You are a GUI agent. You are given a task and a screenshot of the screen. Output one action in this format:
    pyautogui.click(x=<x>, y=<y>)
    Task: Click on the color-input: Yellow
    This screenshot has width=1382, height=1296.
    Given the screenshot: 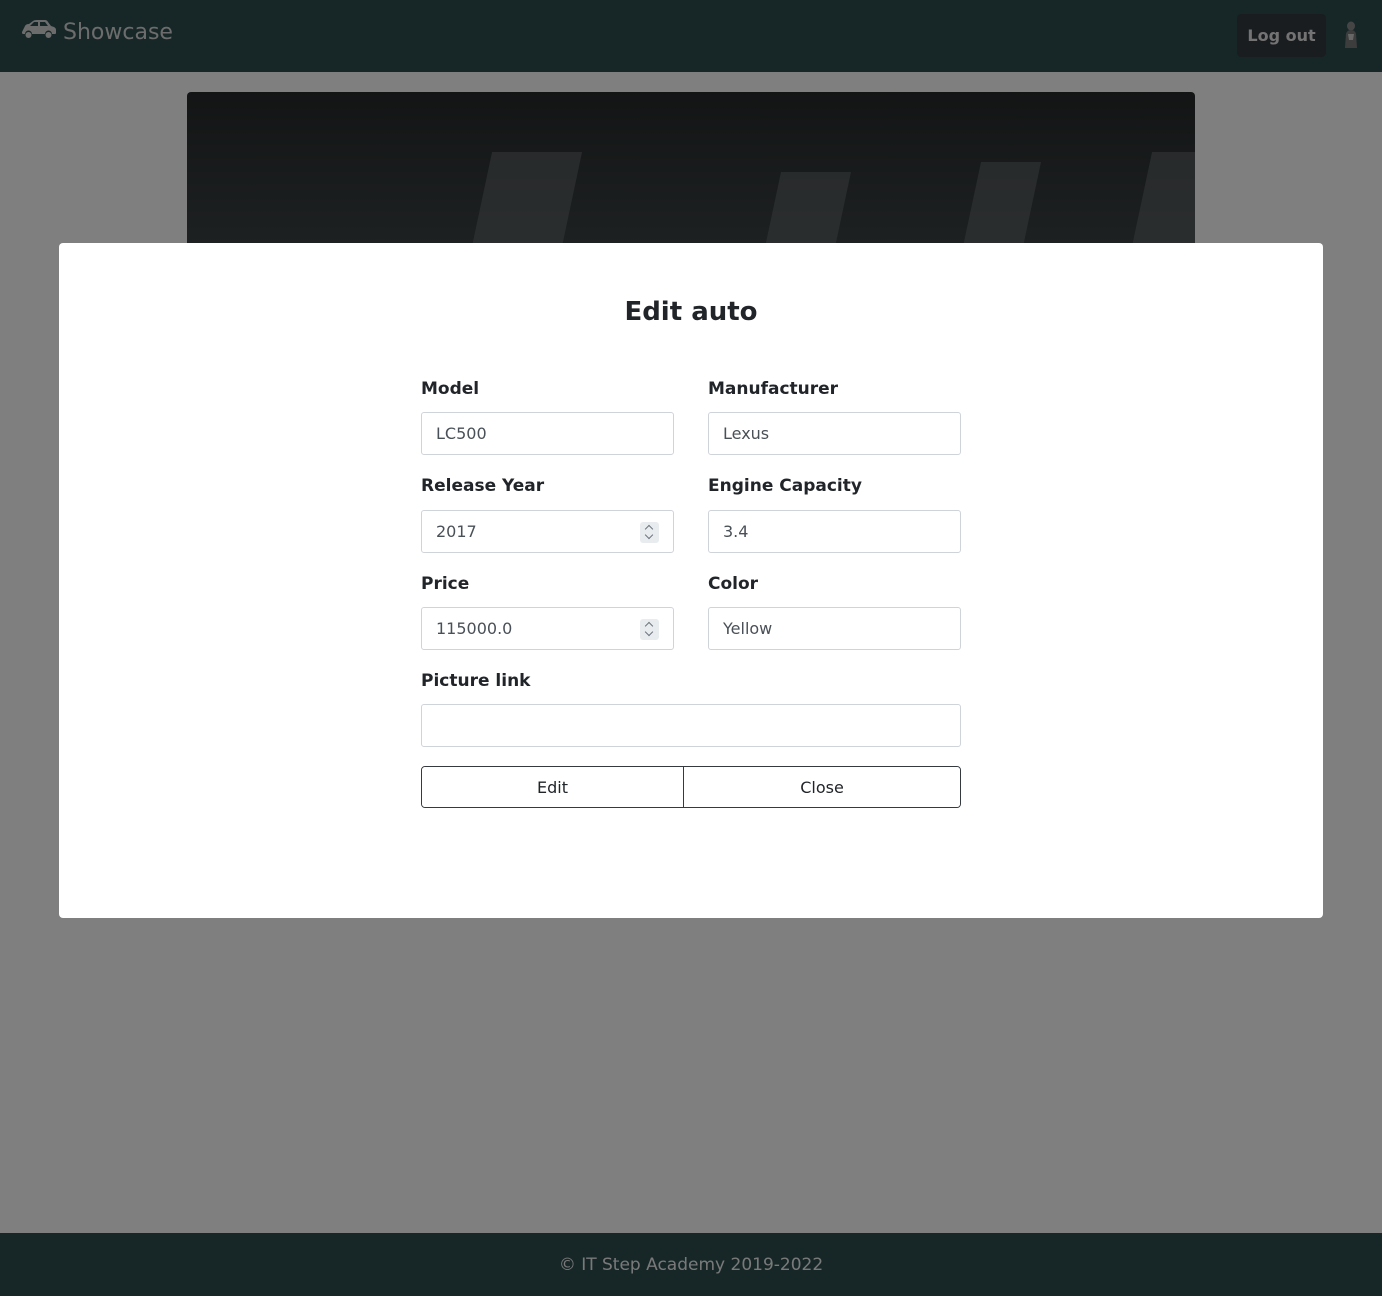 What is the action you would take?
    pyautogui.click(x=834, y=628)
    